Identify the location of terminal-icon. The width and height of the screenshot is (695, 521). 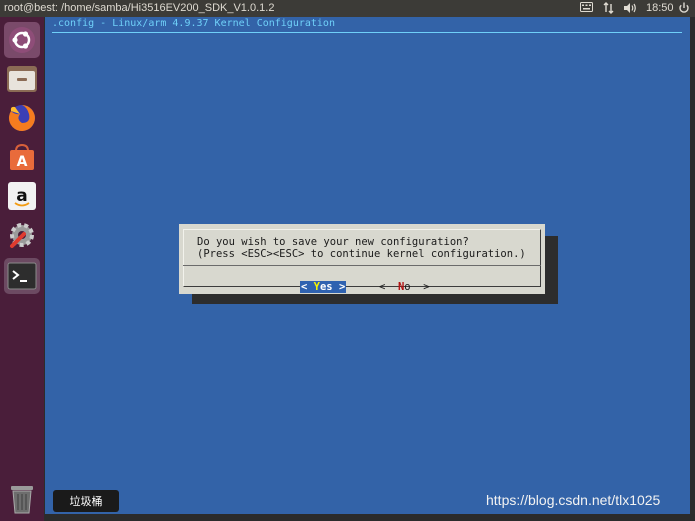
(22, 276).